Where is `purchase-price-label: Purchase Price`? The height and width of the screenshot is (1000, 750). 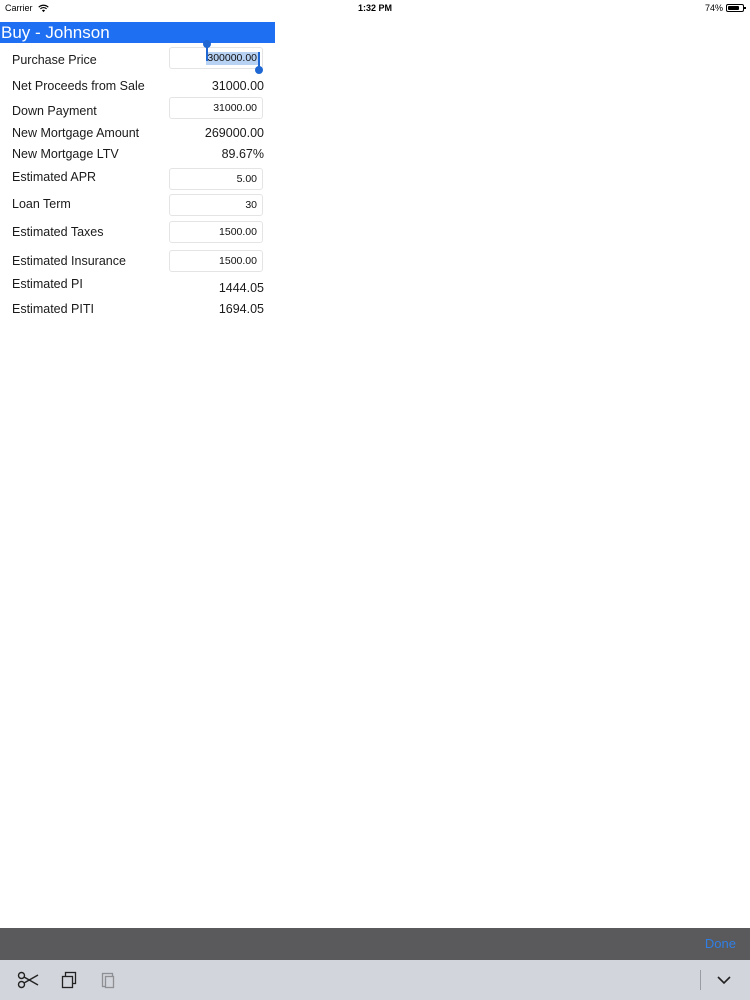 purchase-price-label: Purchase Price is located at coordinates (54, 60).